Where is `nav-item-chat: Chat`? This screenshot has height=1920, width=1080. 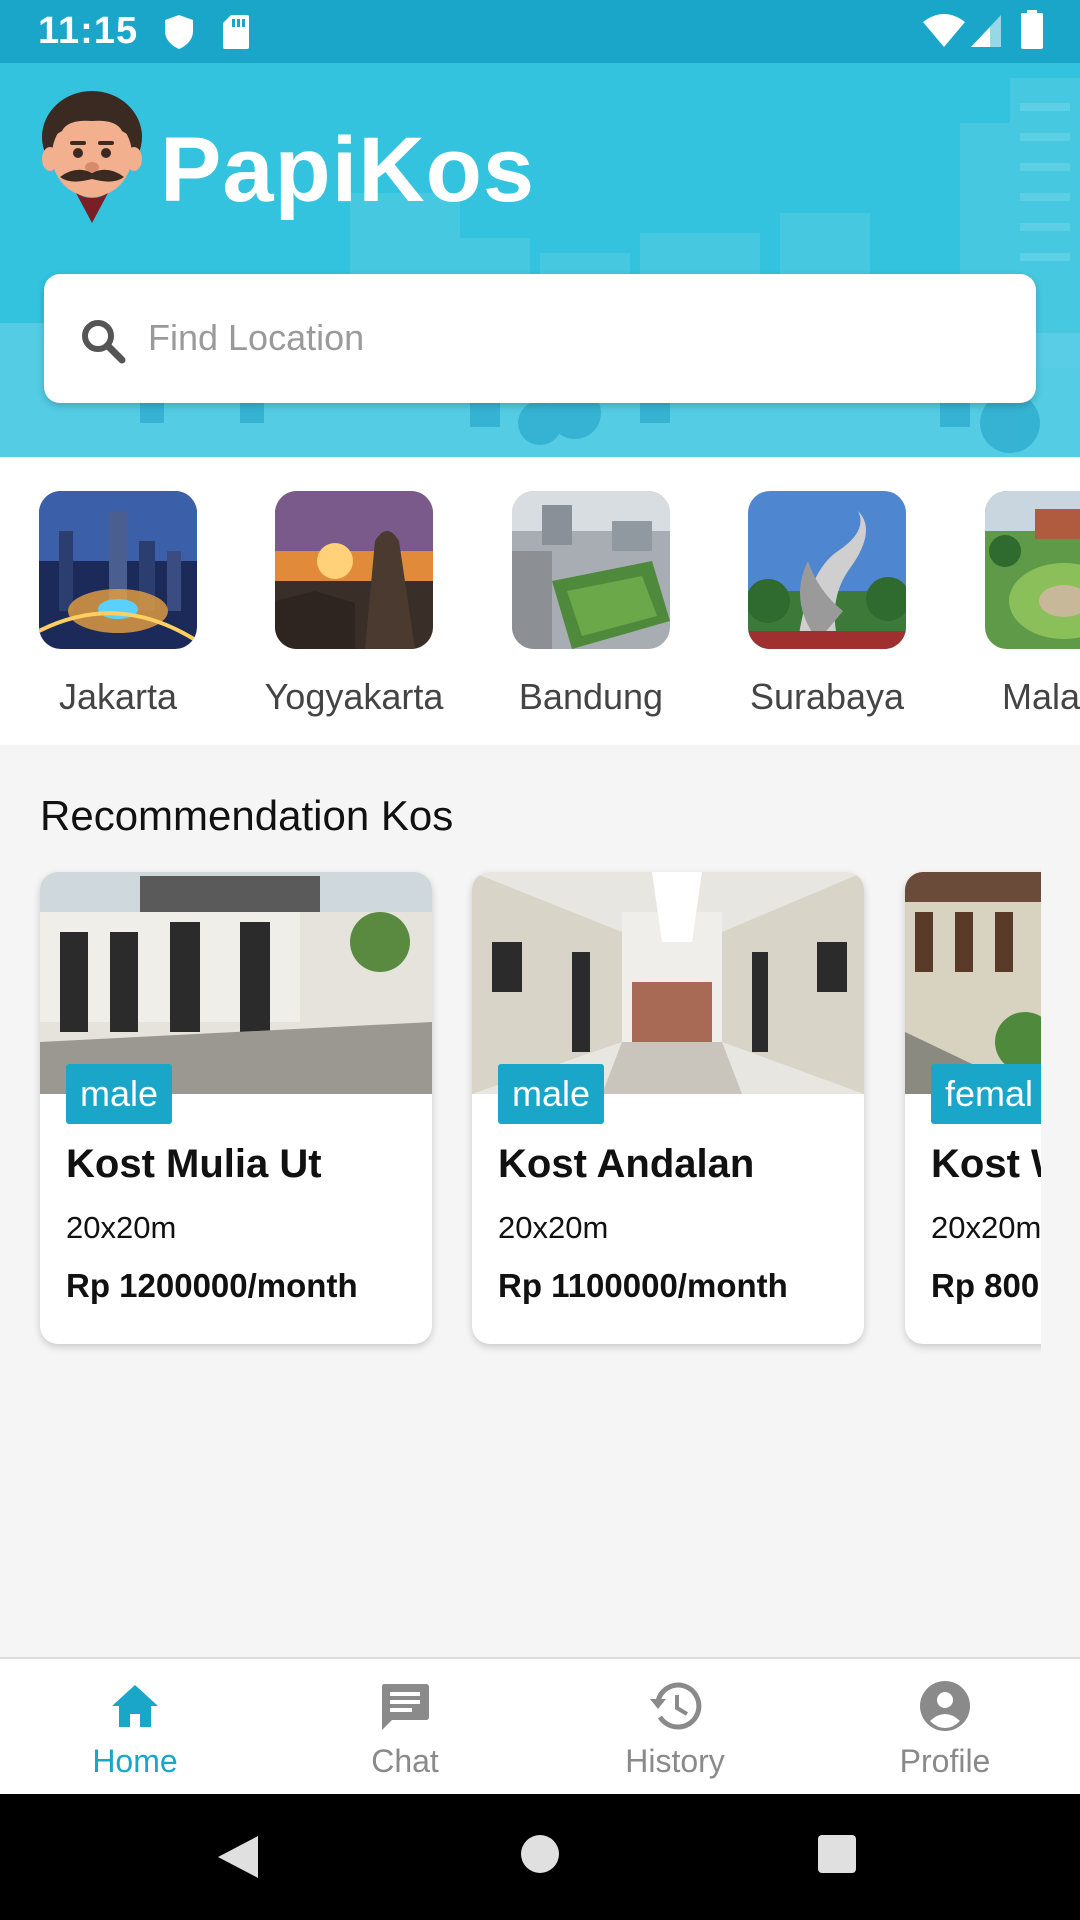 nav-item-chat: Chat is located at coordinates (405, 1726).